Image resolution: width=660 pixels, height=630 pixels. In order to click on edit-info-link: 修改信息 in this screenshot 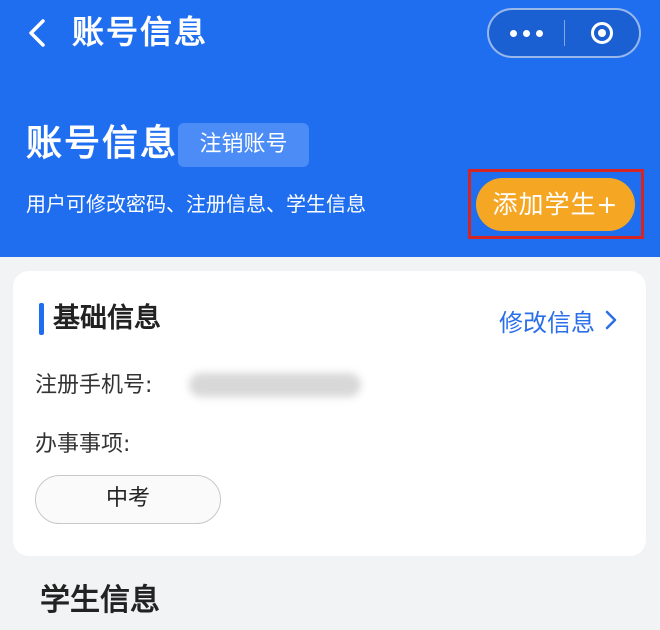, I will do `click(558, 320)`.